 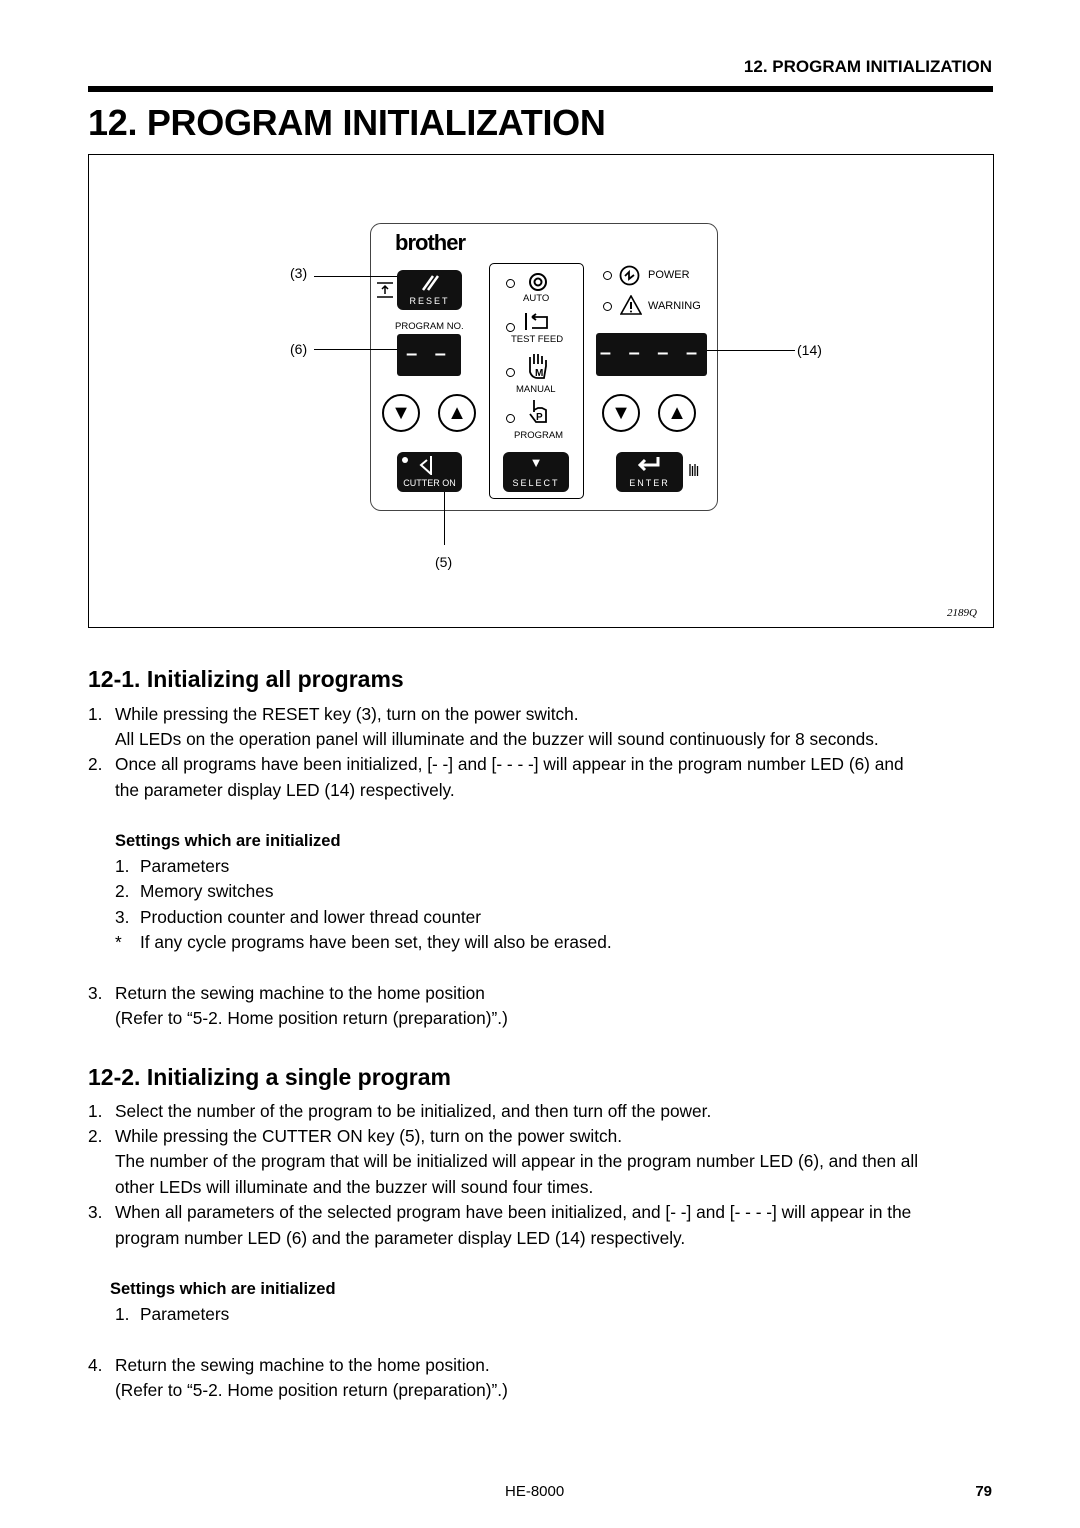 I want to click on power-label: POWER, so click(x=669, y=275).